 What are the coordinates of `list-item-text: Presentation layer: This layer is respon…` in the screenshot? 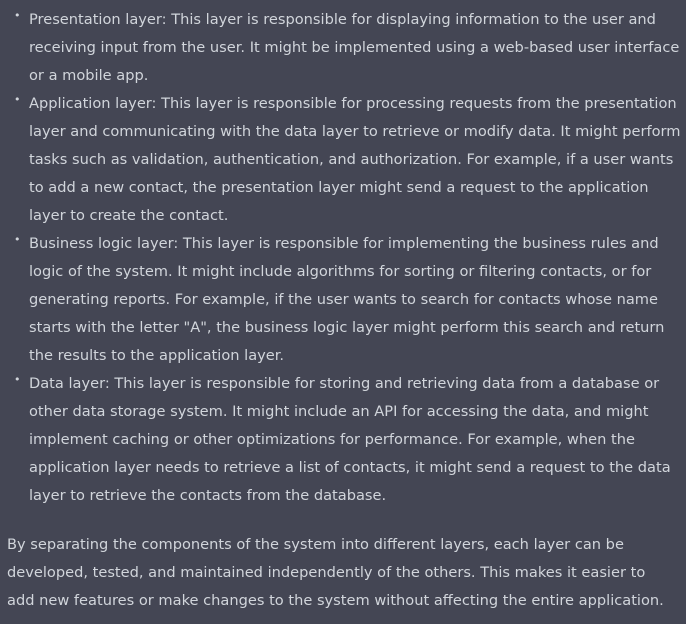 It's located at (354, 47).